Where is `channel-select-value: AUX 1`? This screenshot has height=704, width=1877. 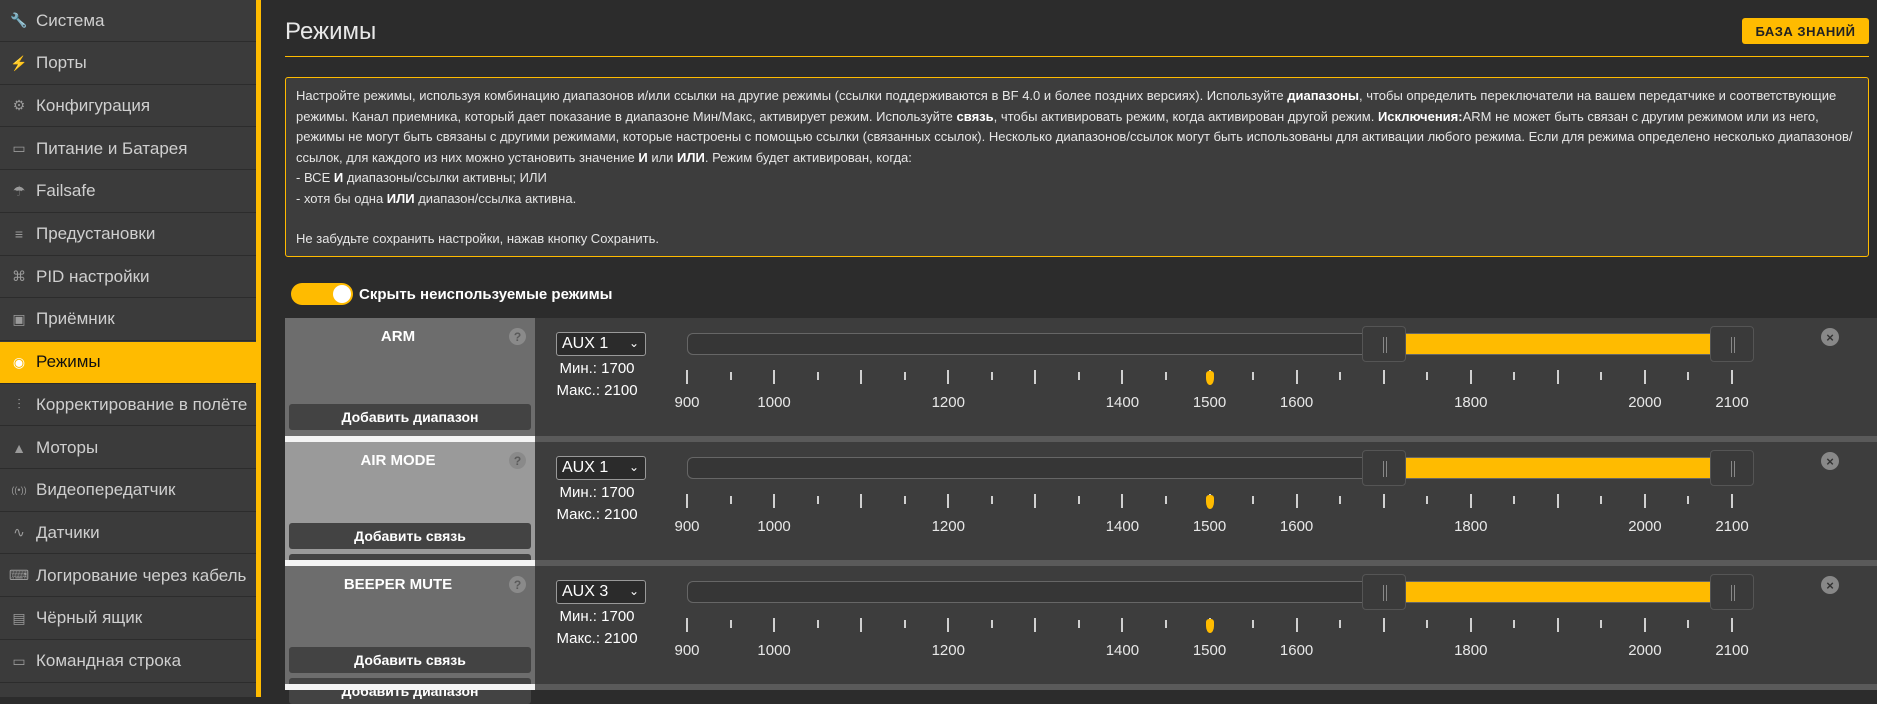
channel-select-value: AUX 1 is located at coordinates (585, 467).